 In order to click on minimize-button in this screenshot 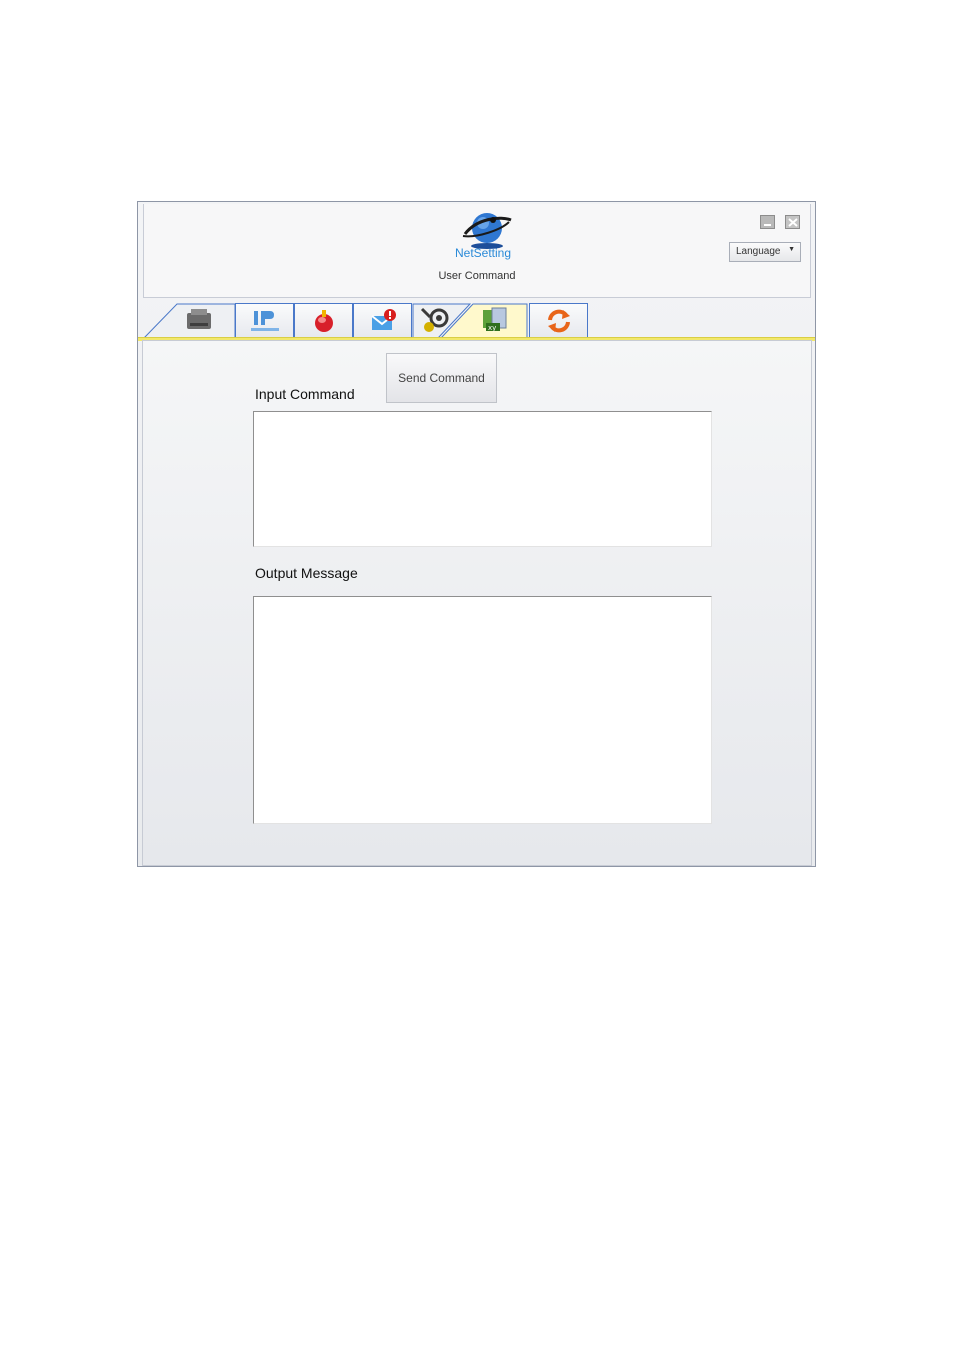, I will do `click(767, 222)`.